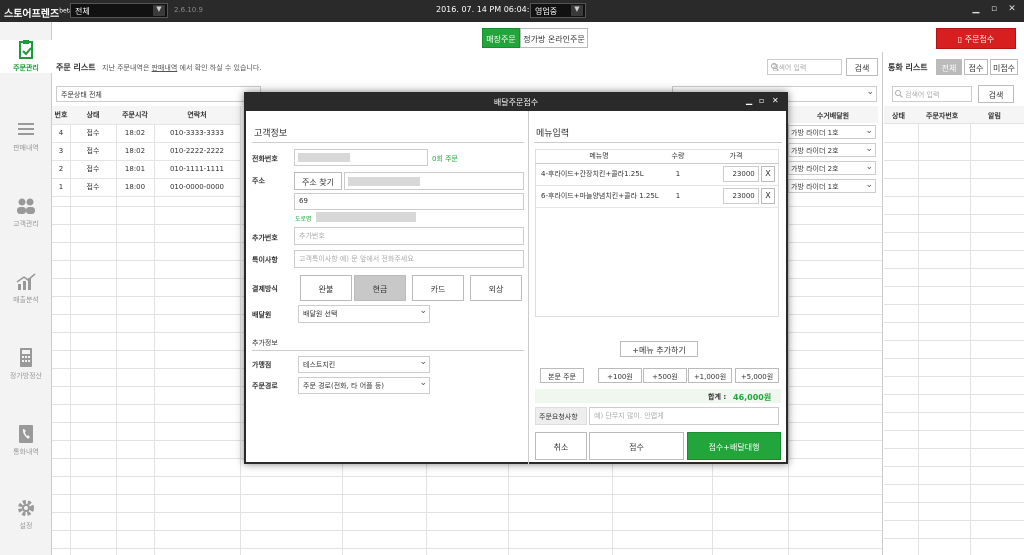 The image size is (1024, 555). I want to click on menu-section-title: 메뉴입력, so click(553, 134).